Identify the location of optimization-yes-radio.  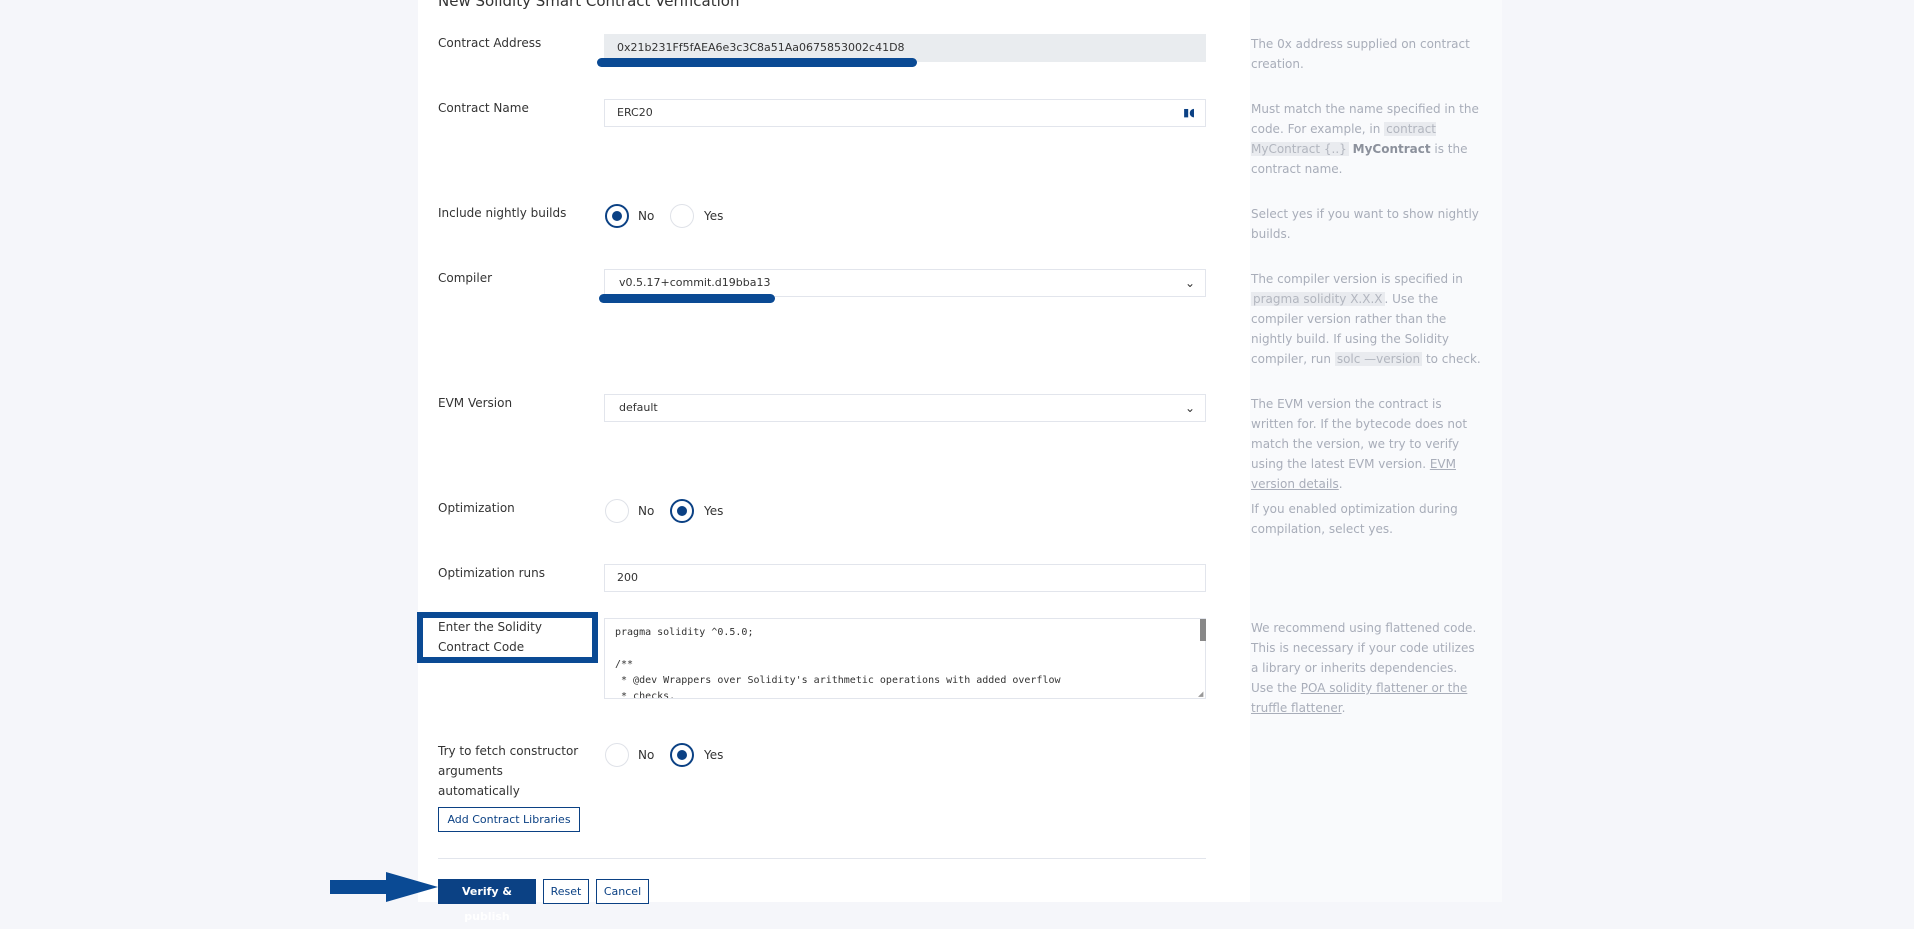
(682, 511).